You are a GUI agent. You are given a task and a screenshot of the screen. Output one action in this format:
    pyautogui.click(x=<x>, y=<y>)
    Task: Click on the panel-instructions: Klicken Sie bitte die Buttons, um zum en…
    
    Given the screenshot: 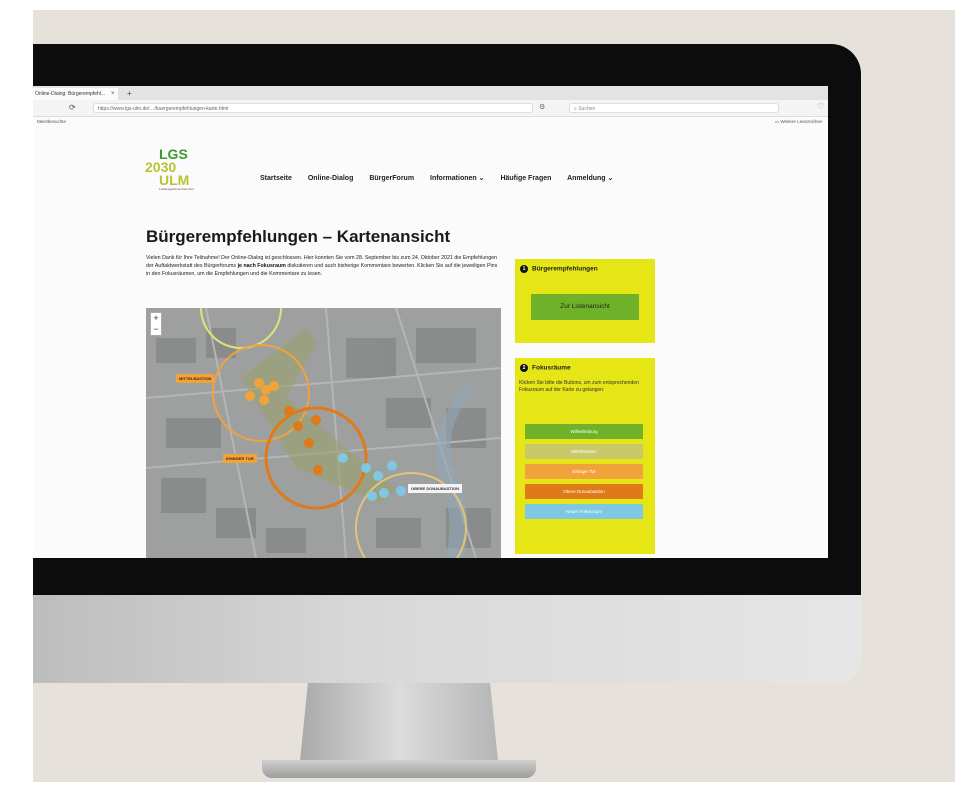 What is the action you would take?
    pyautogui.click(x=579, y=386)
    